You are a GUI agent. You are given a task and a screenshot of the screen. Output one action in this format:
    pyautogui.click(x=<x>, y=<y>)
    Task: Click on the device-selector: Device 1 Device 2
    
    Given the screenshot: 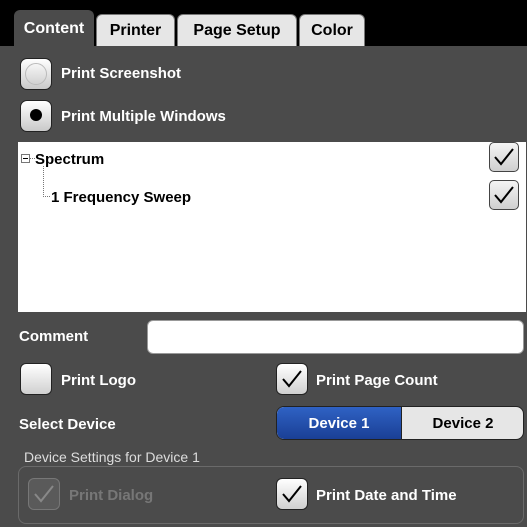 What is the action you would take?
    pyautogui.click(x=400, y=423)
    